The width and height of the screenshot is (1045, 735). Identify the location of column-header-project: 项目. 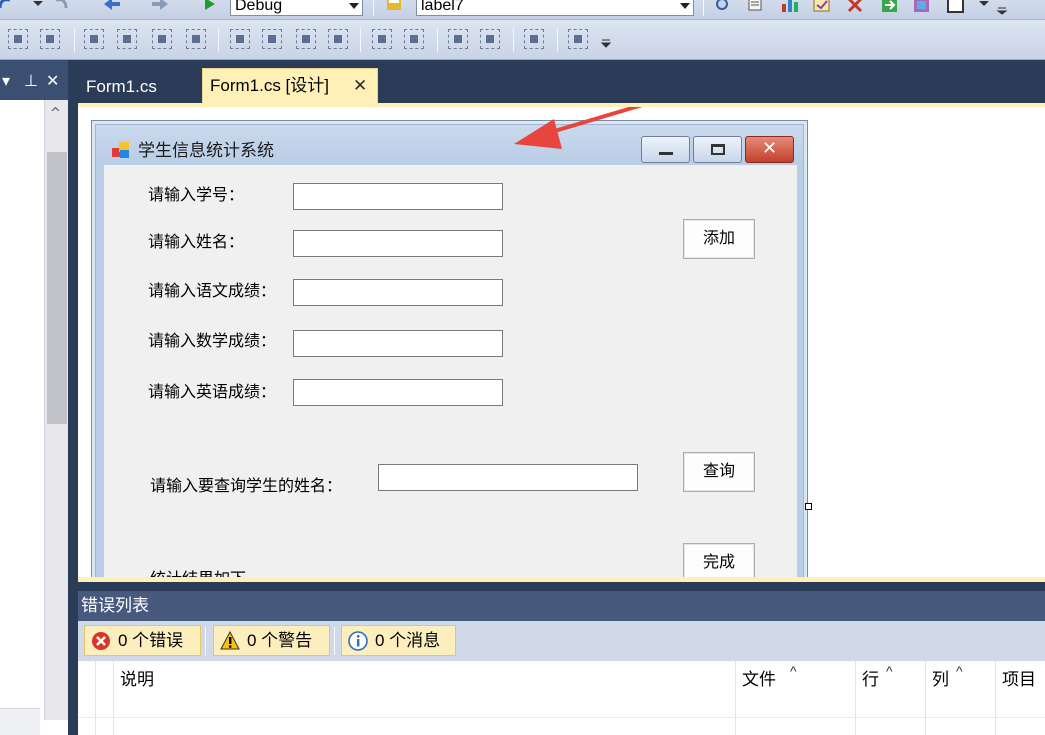
(1019, 677).